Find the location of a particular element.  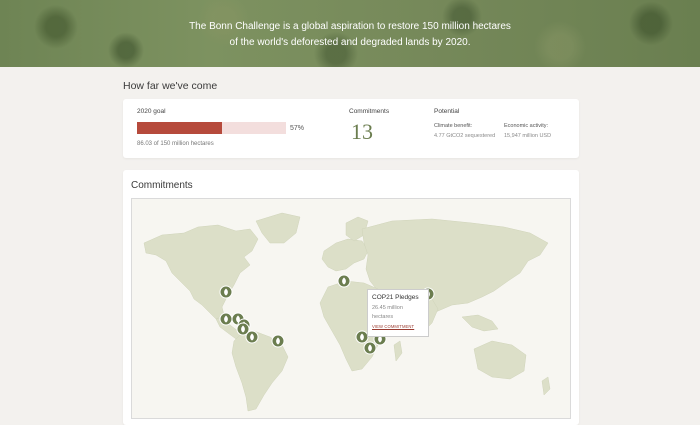

climate-benefit-label: Climate benefit: is located at coordinates (453, 126).